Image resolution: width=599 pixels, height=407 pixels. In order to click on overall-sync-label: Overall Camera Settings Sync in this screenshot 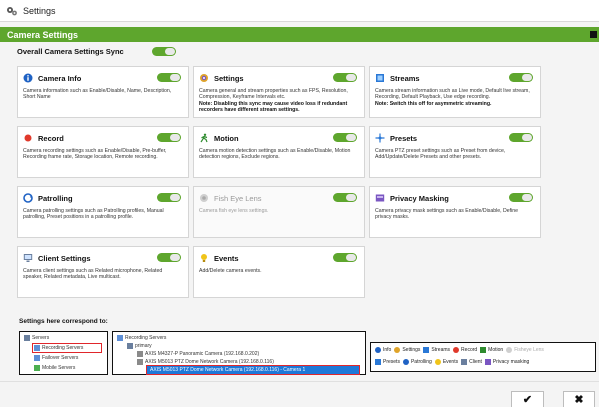, I will do `click(70, 51)`.